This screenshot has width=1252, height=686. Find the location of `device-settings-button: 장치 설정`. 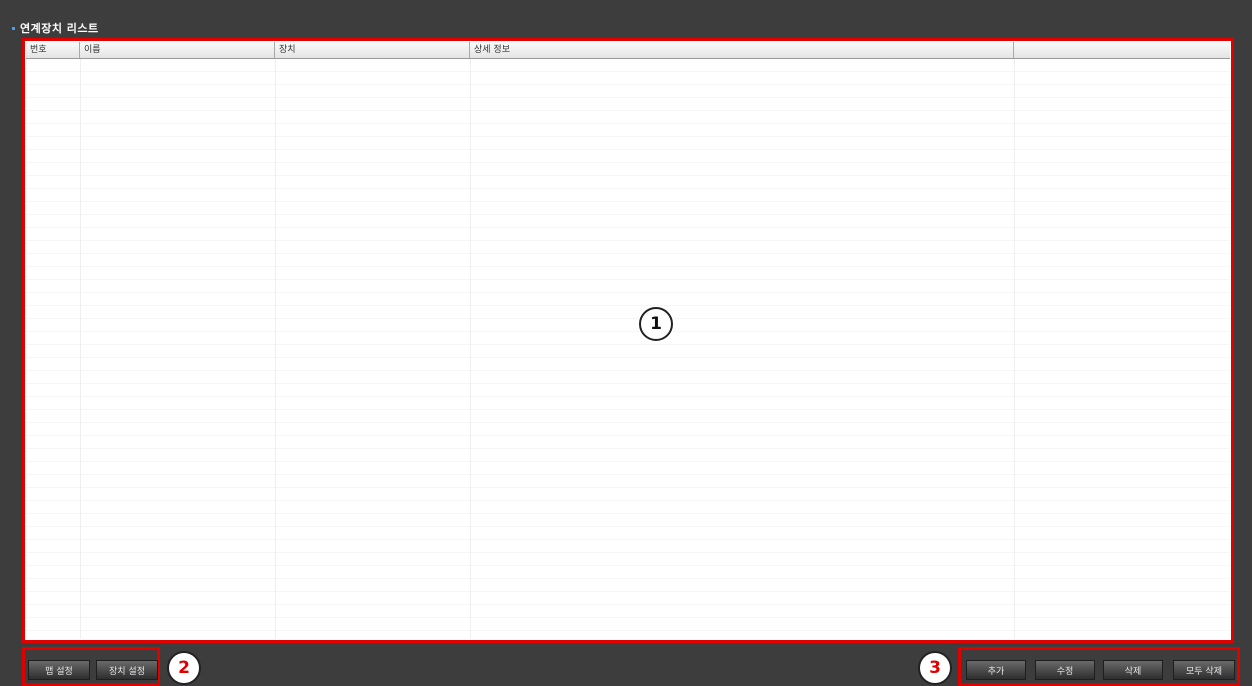

device-settings-button: 장치 설정 is located at coordinates (127, 670).